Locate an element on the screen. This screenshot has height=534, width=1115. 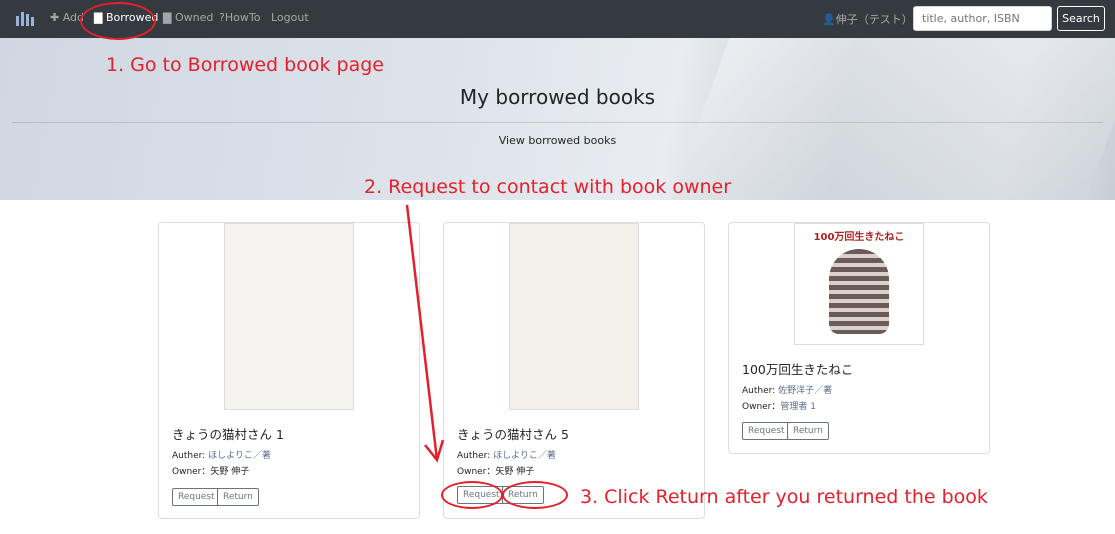
arrow-icon is located at coordinates (425, 333).